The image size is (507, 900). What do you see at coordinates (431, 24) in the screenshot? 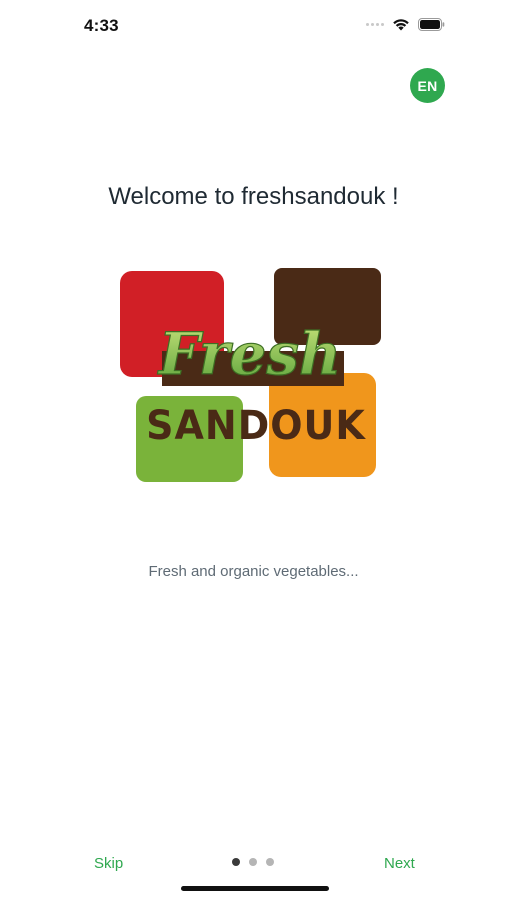
I see `battery-icon` at bounding box center [431, 24].